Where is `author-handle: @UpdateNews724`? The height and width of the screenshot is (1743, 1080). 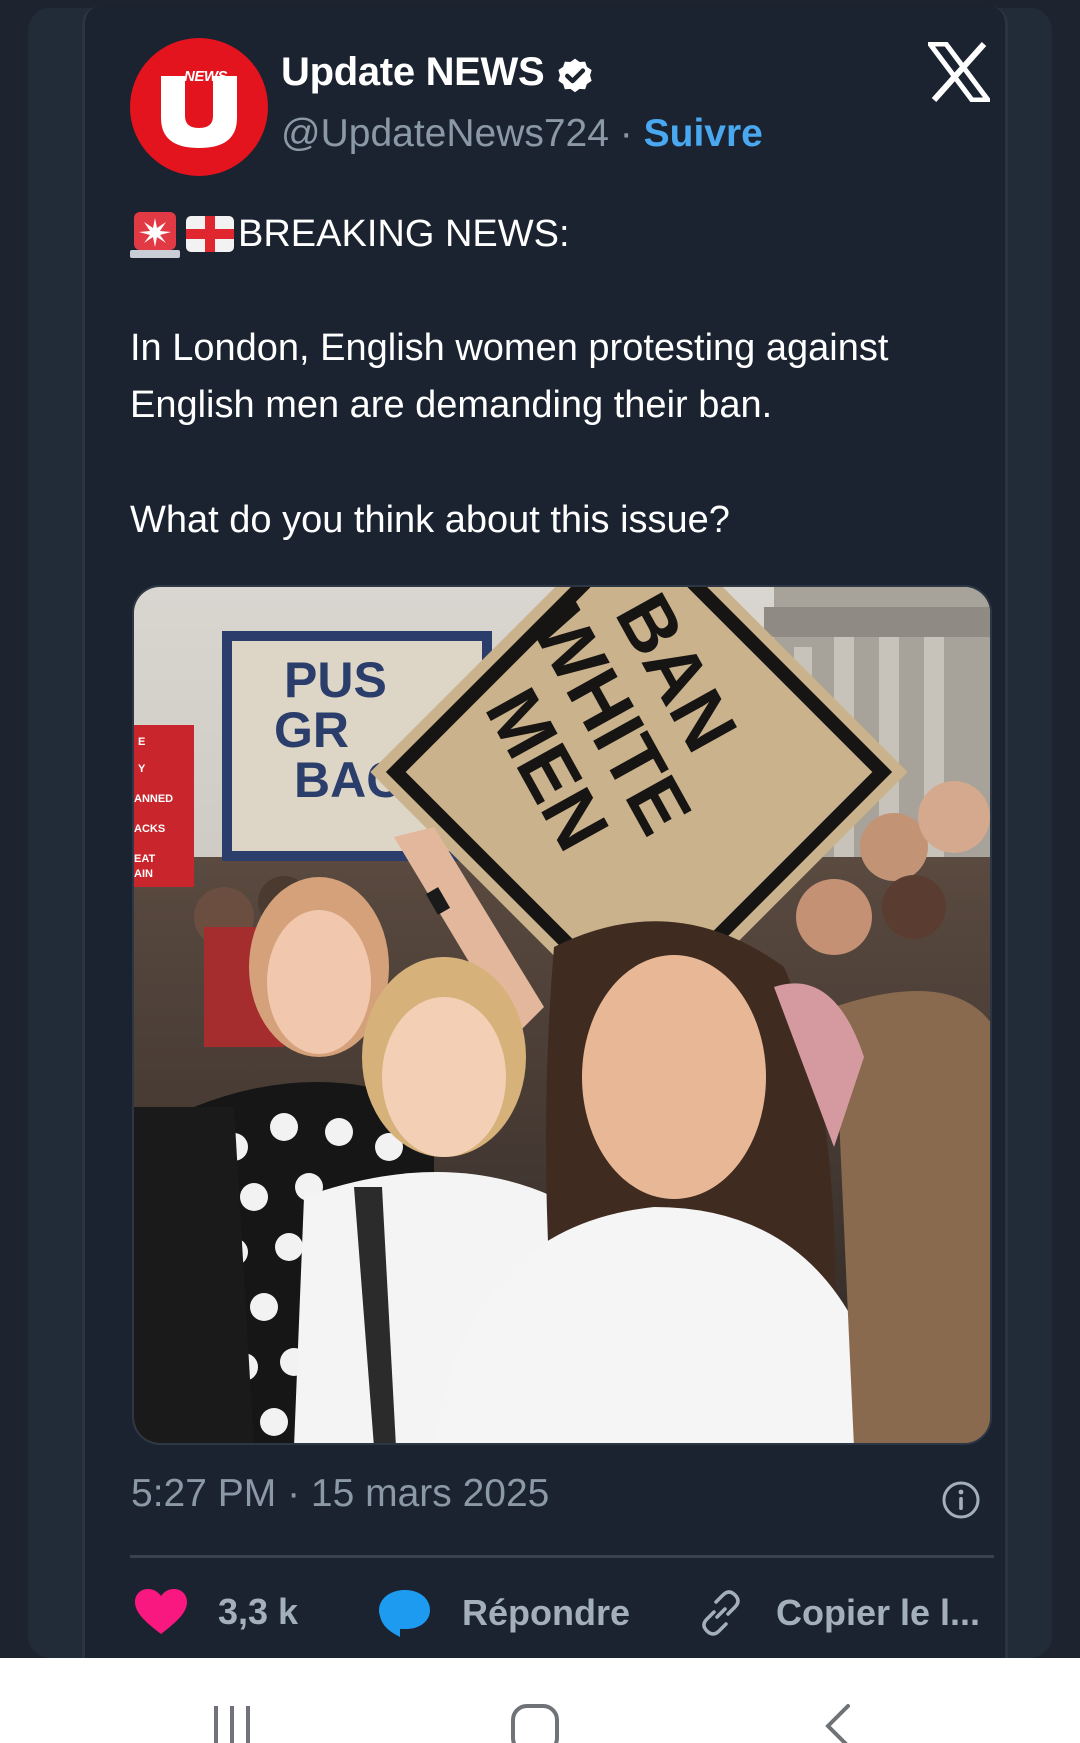
author-handle: @UpdateNews724 is located at coordinates (445, 133).